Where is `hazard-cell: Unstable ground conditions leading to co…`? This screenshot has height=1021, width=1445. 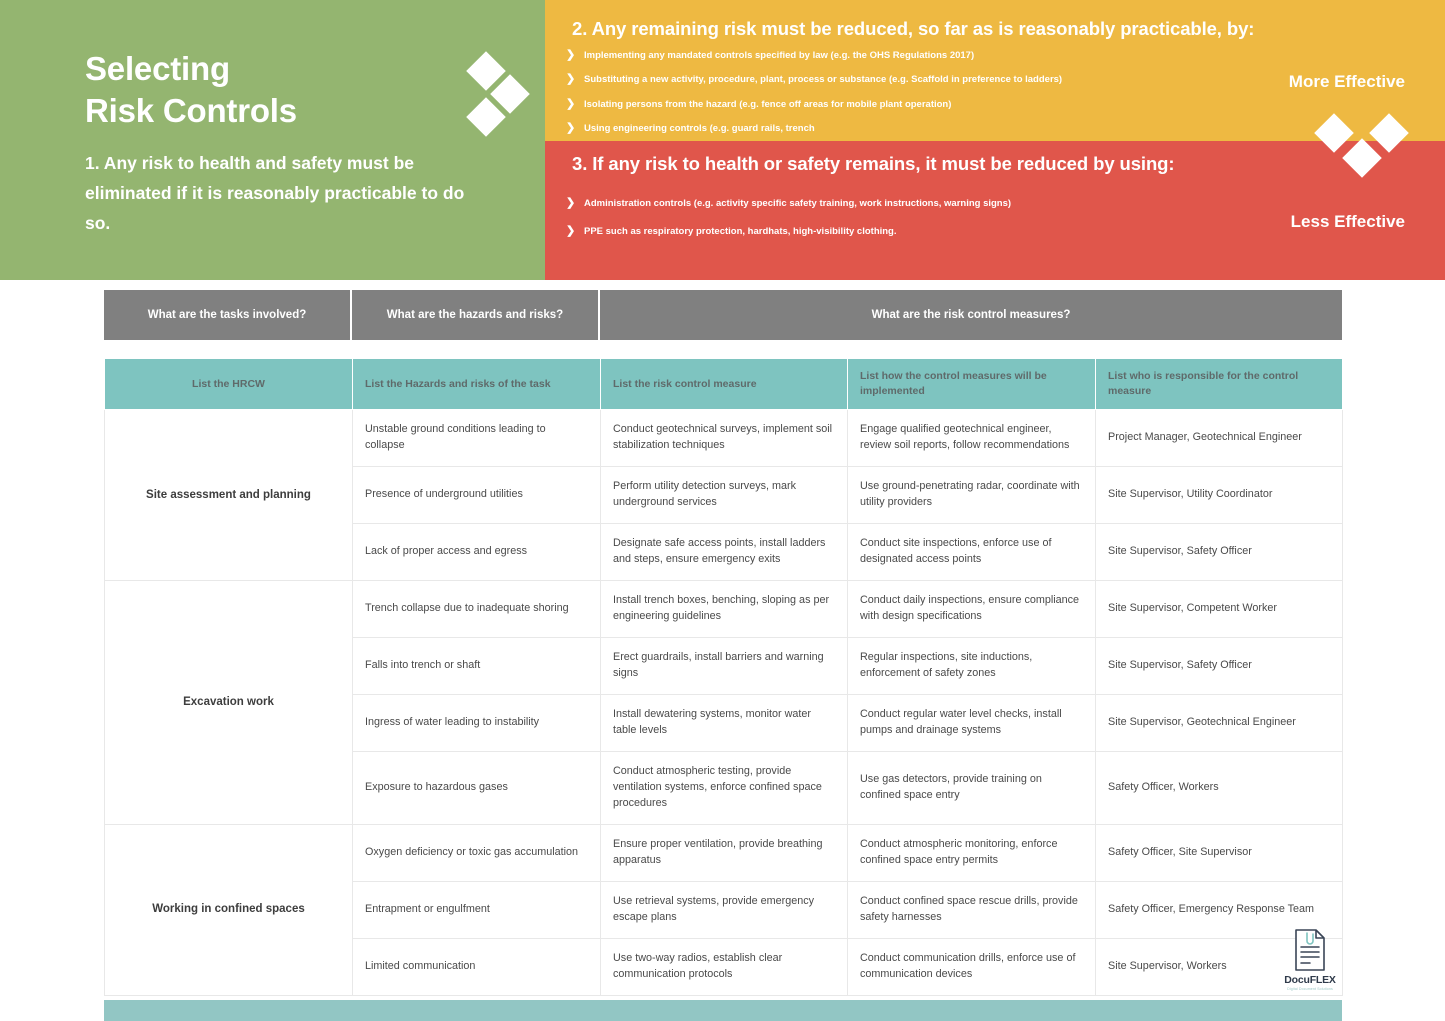
hazard-cell: Unstable ground conditions leading to co… is located at coordinates (476, 438).